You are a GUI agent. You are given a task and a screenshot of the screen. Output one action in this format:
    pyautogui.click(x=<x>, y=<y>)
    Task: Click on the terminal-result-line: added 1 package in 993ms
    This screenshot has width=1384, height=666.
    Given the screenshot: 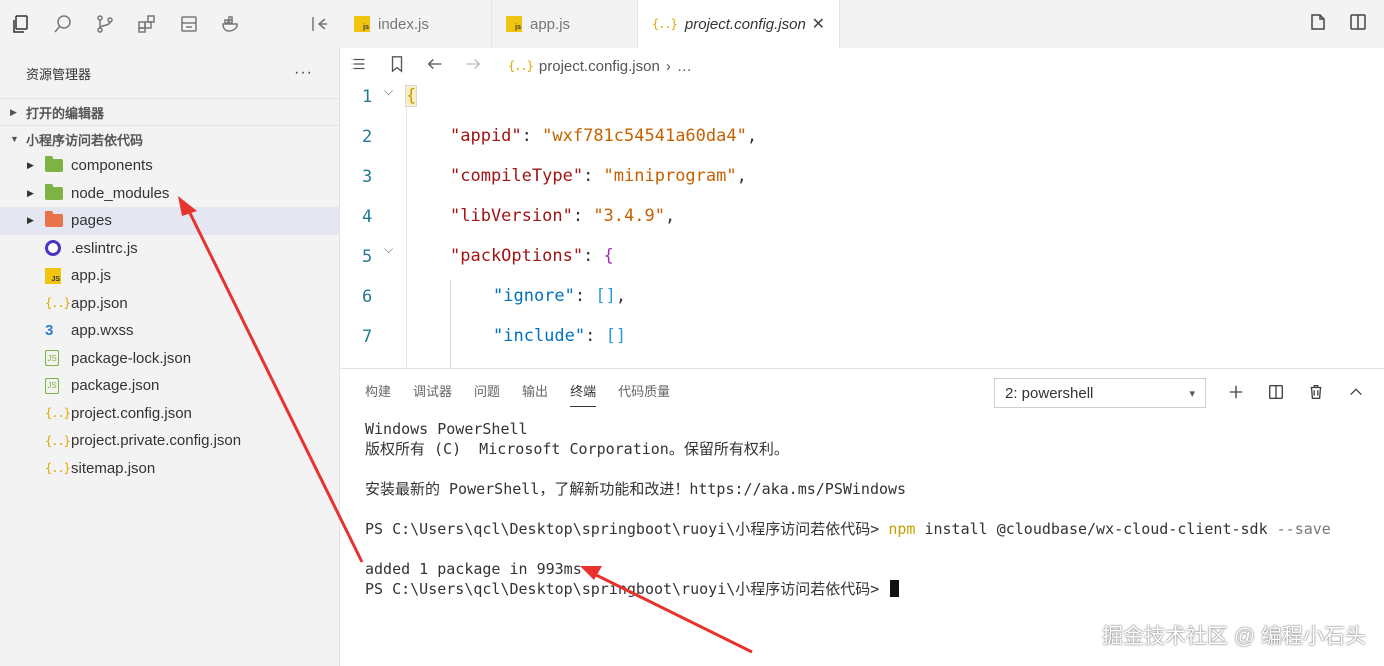 What is the action you would take?
    pyautogui.click(x=473, y=569)
    